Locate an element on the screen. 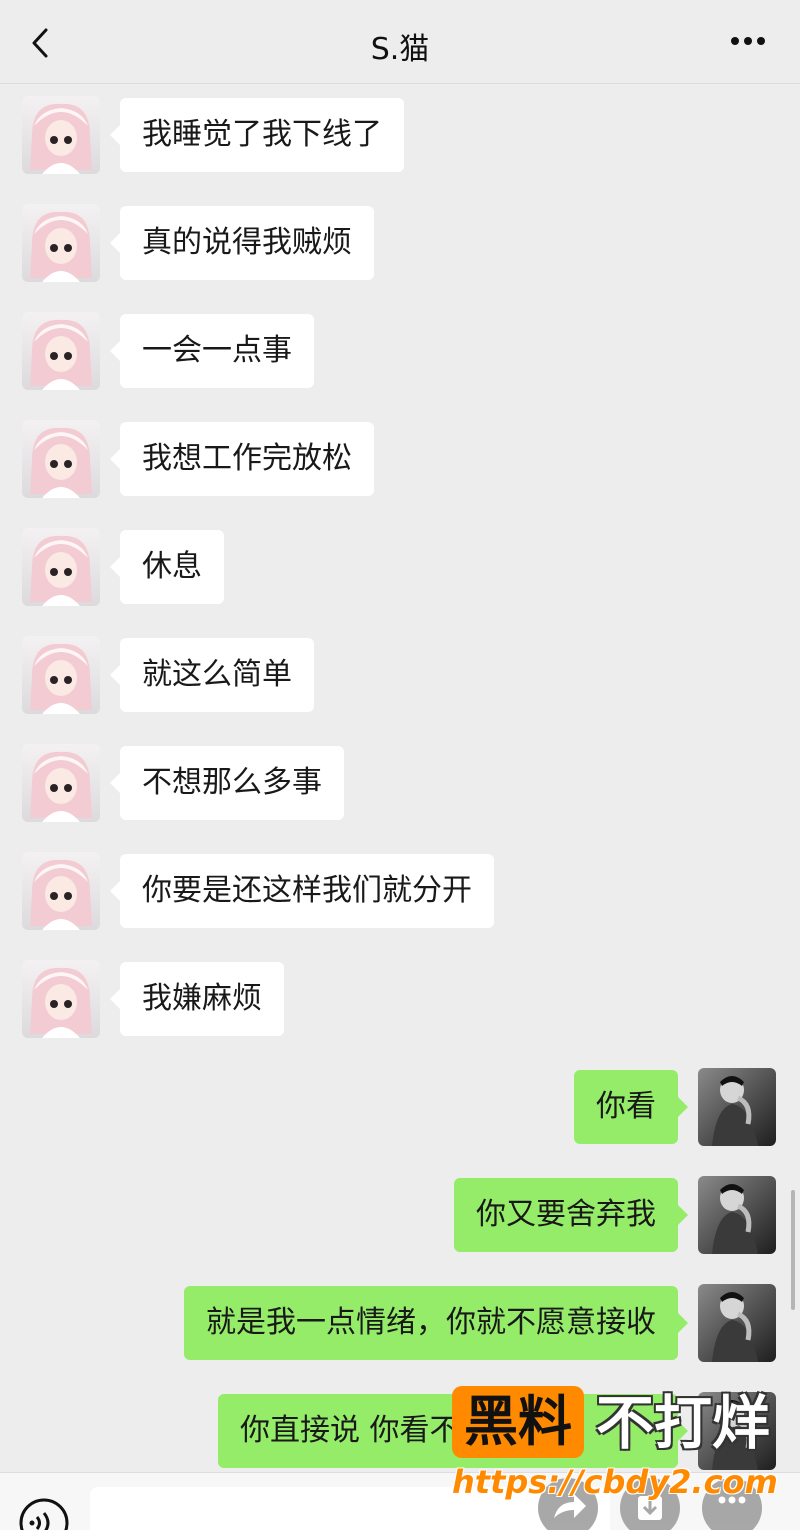 Image resolution: width=800 pixels, height=1530 pixels. message-bubble: 我睡觉了我下线了 is located at coordinates (257, 135).